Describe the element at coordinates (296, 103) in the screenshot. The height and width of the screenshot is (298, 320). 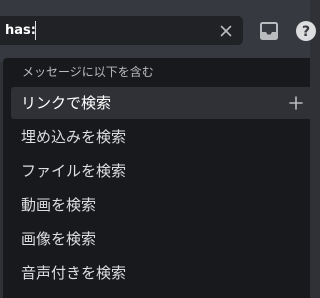
I see `plus-icon` at that location.